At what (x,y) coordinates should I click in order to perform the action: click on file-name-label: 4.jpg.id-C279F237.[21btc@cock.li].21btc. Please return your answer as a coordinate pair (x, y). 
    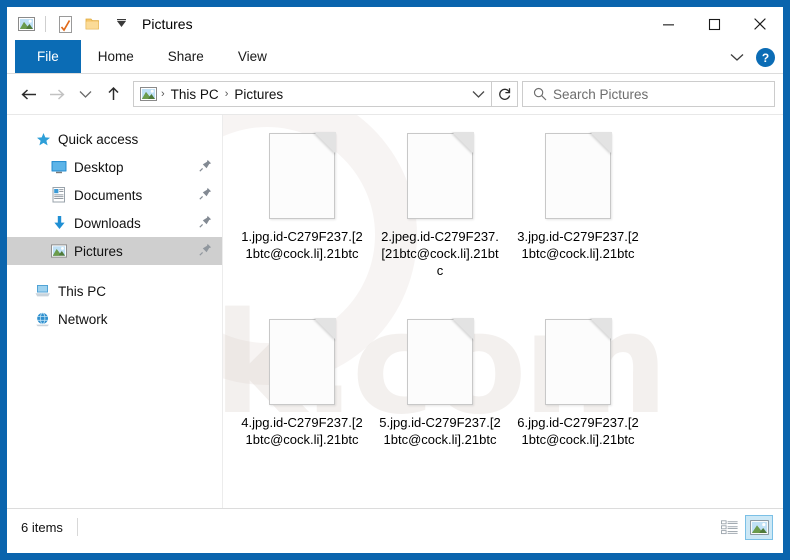
    Looking at the image, I should click on (302, 431).